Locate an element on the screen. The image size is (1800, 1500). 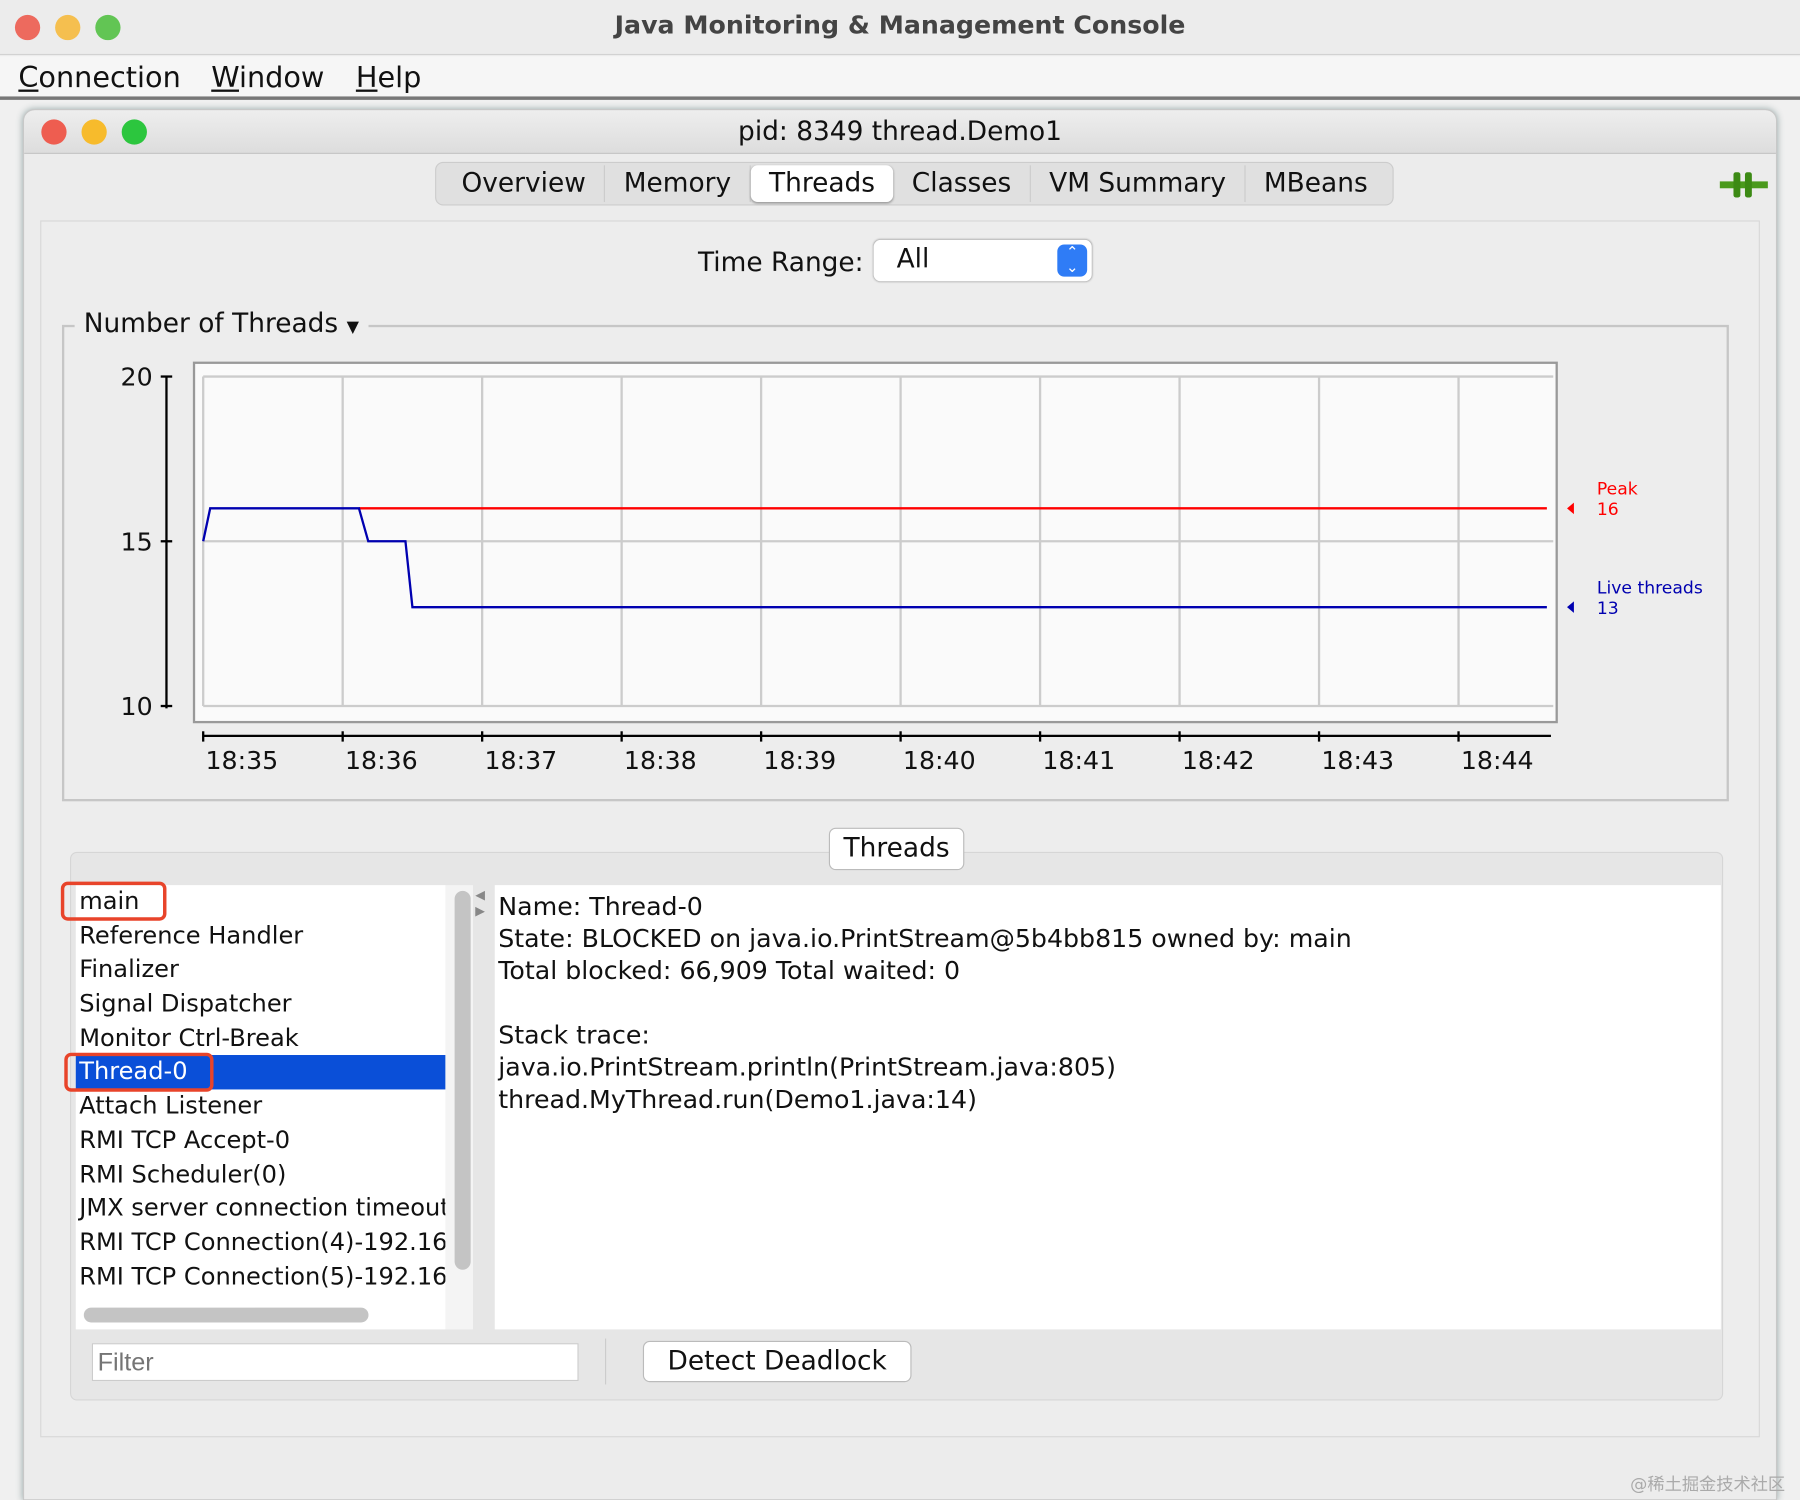
thread-list-item: RMI TCP Connection(4)-192.168 is located at coordinates (260, 1243).